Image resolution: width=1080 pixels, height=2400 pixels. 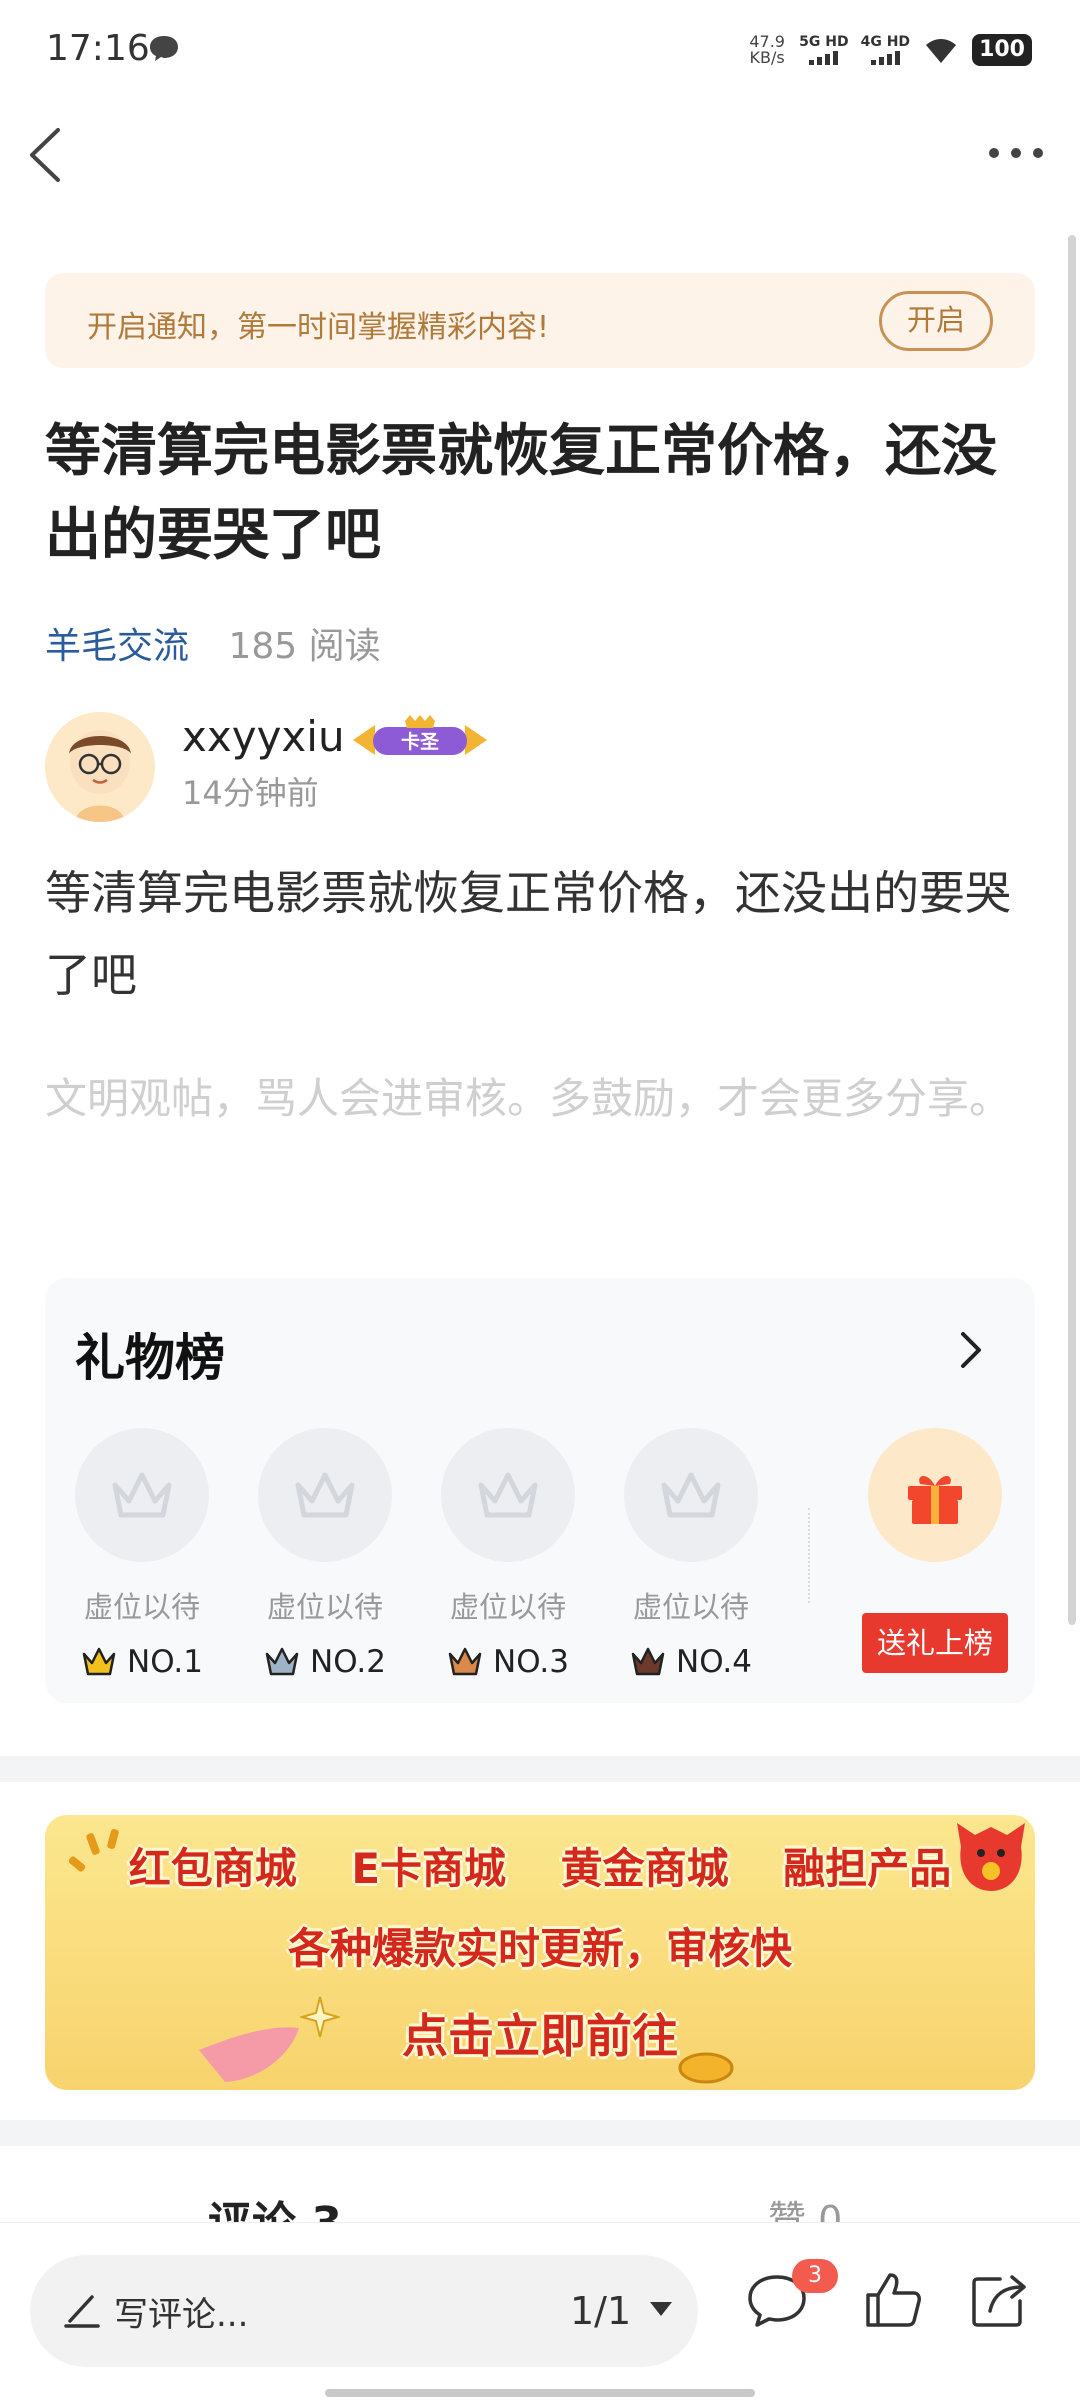 I want to click on promo-line-1: 红包商城 E卡商城 黄金商城 融担产品, so click(x=540, y=1868).